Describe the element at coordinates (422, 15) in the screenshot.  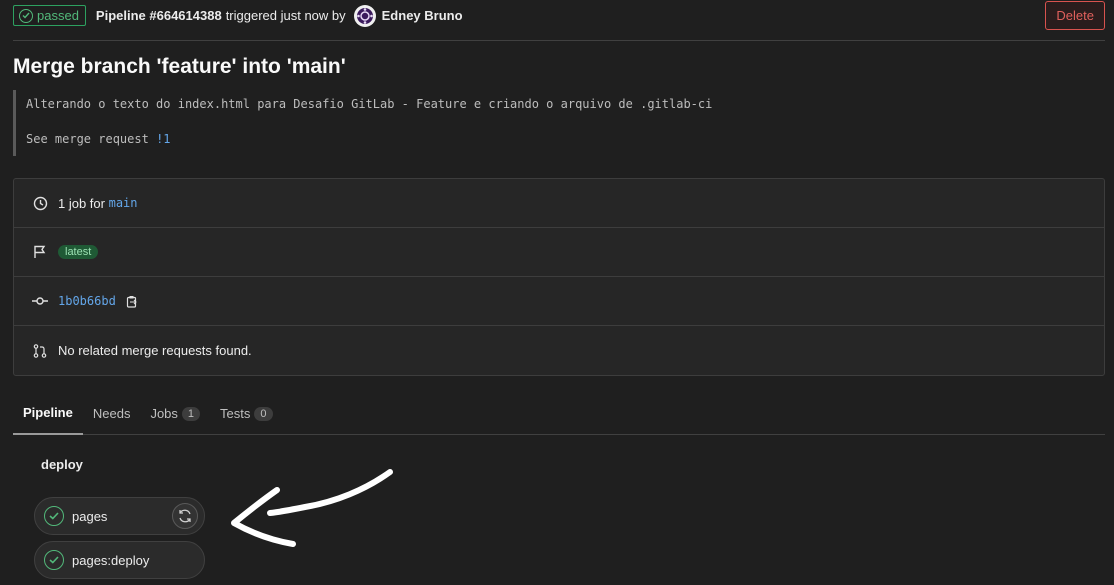
I see `user-name: Edney Bruno` at that location.